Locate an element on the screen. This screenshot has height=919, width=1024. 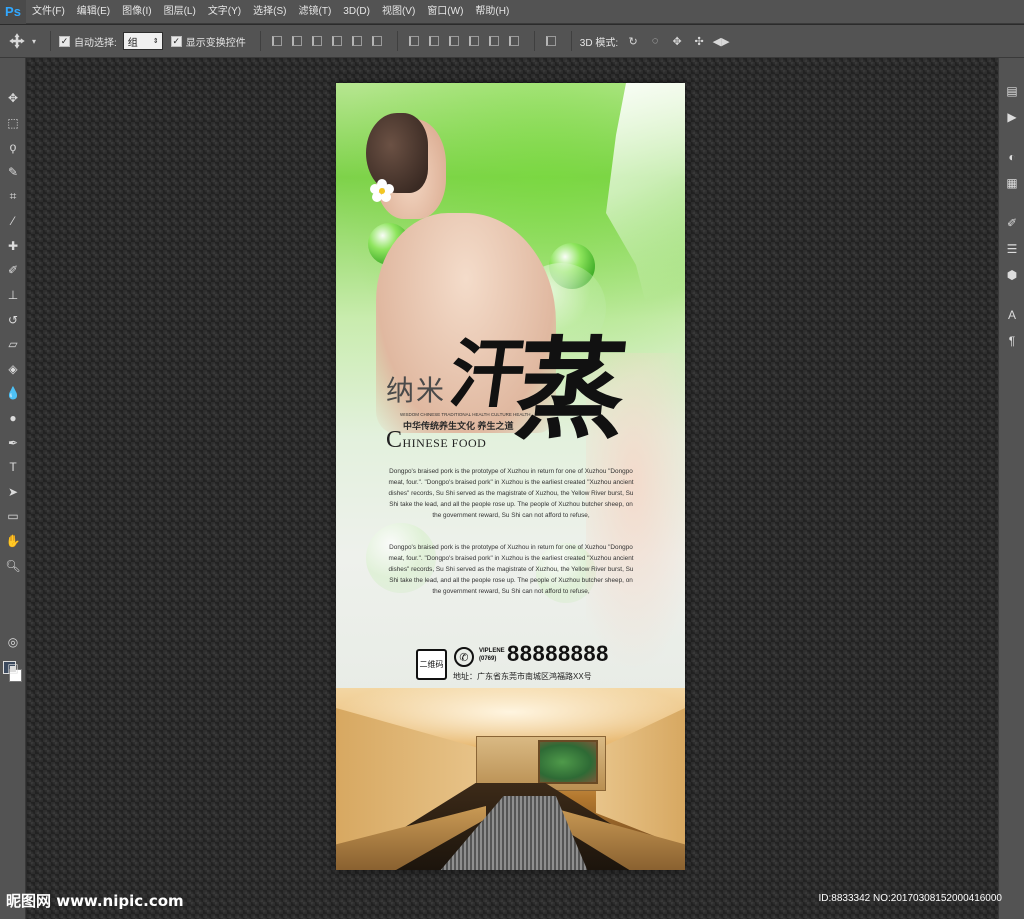
phone-label: VIPLENE is located at coordinates (492, 651).